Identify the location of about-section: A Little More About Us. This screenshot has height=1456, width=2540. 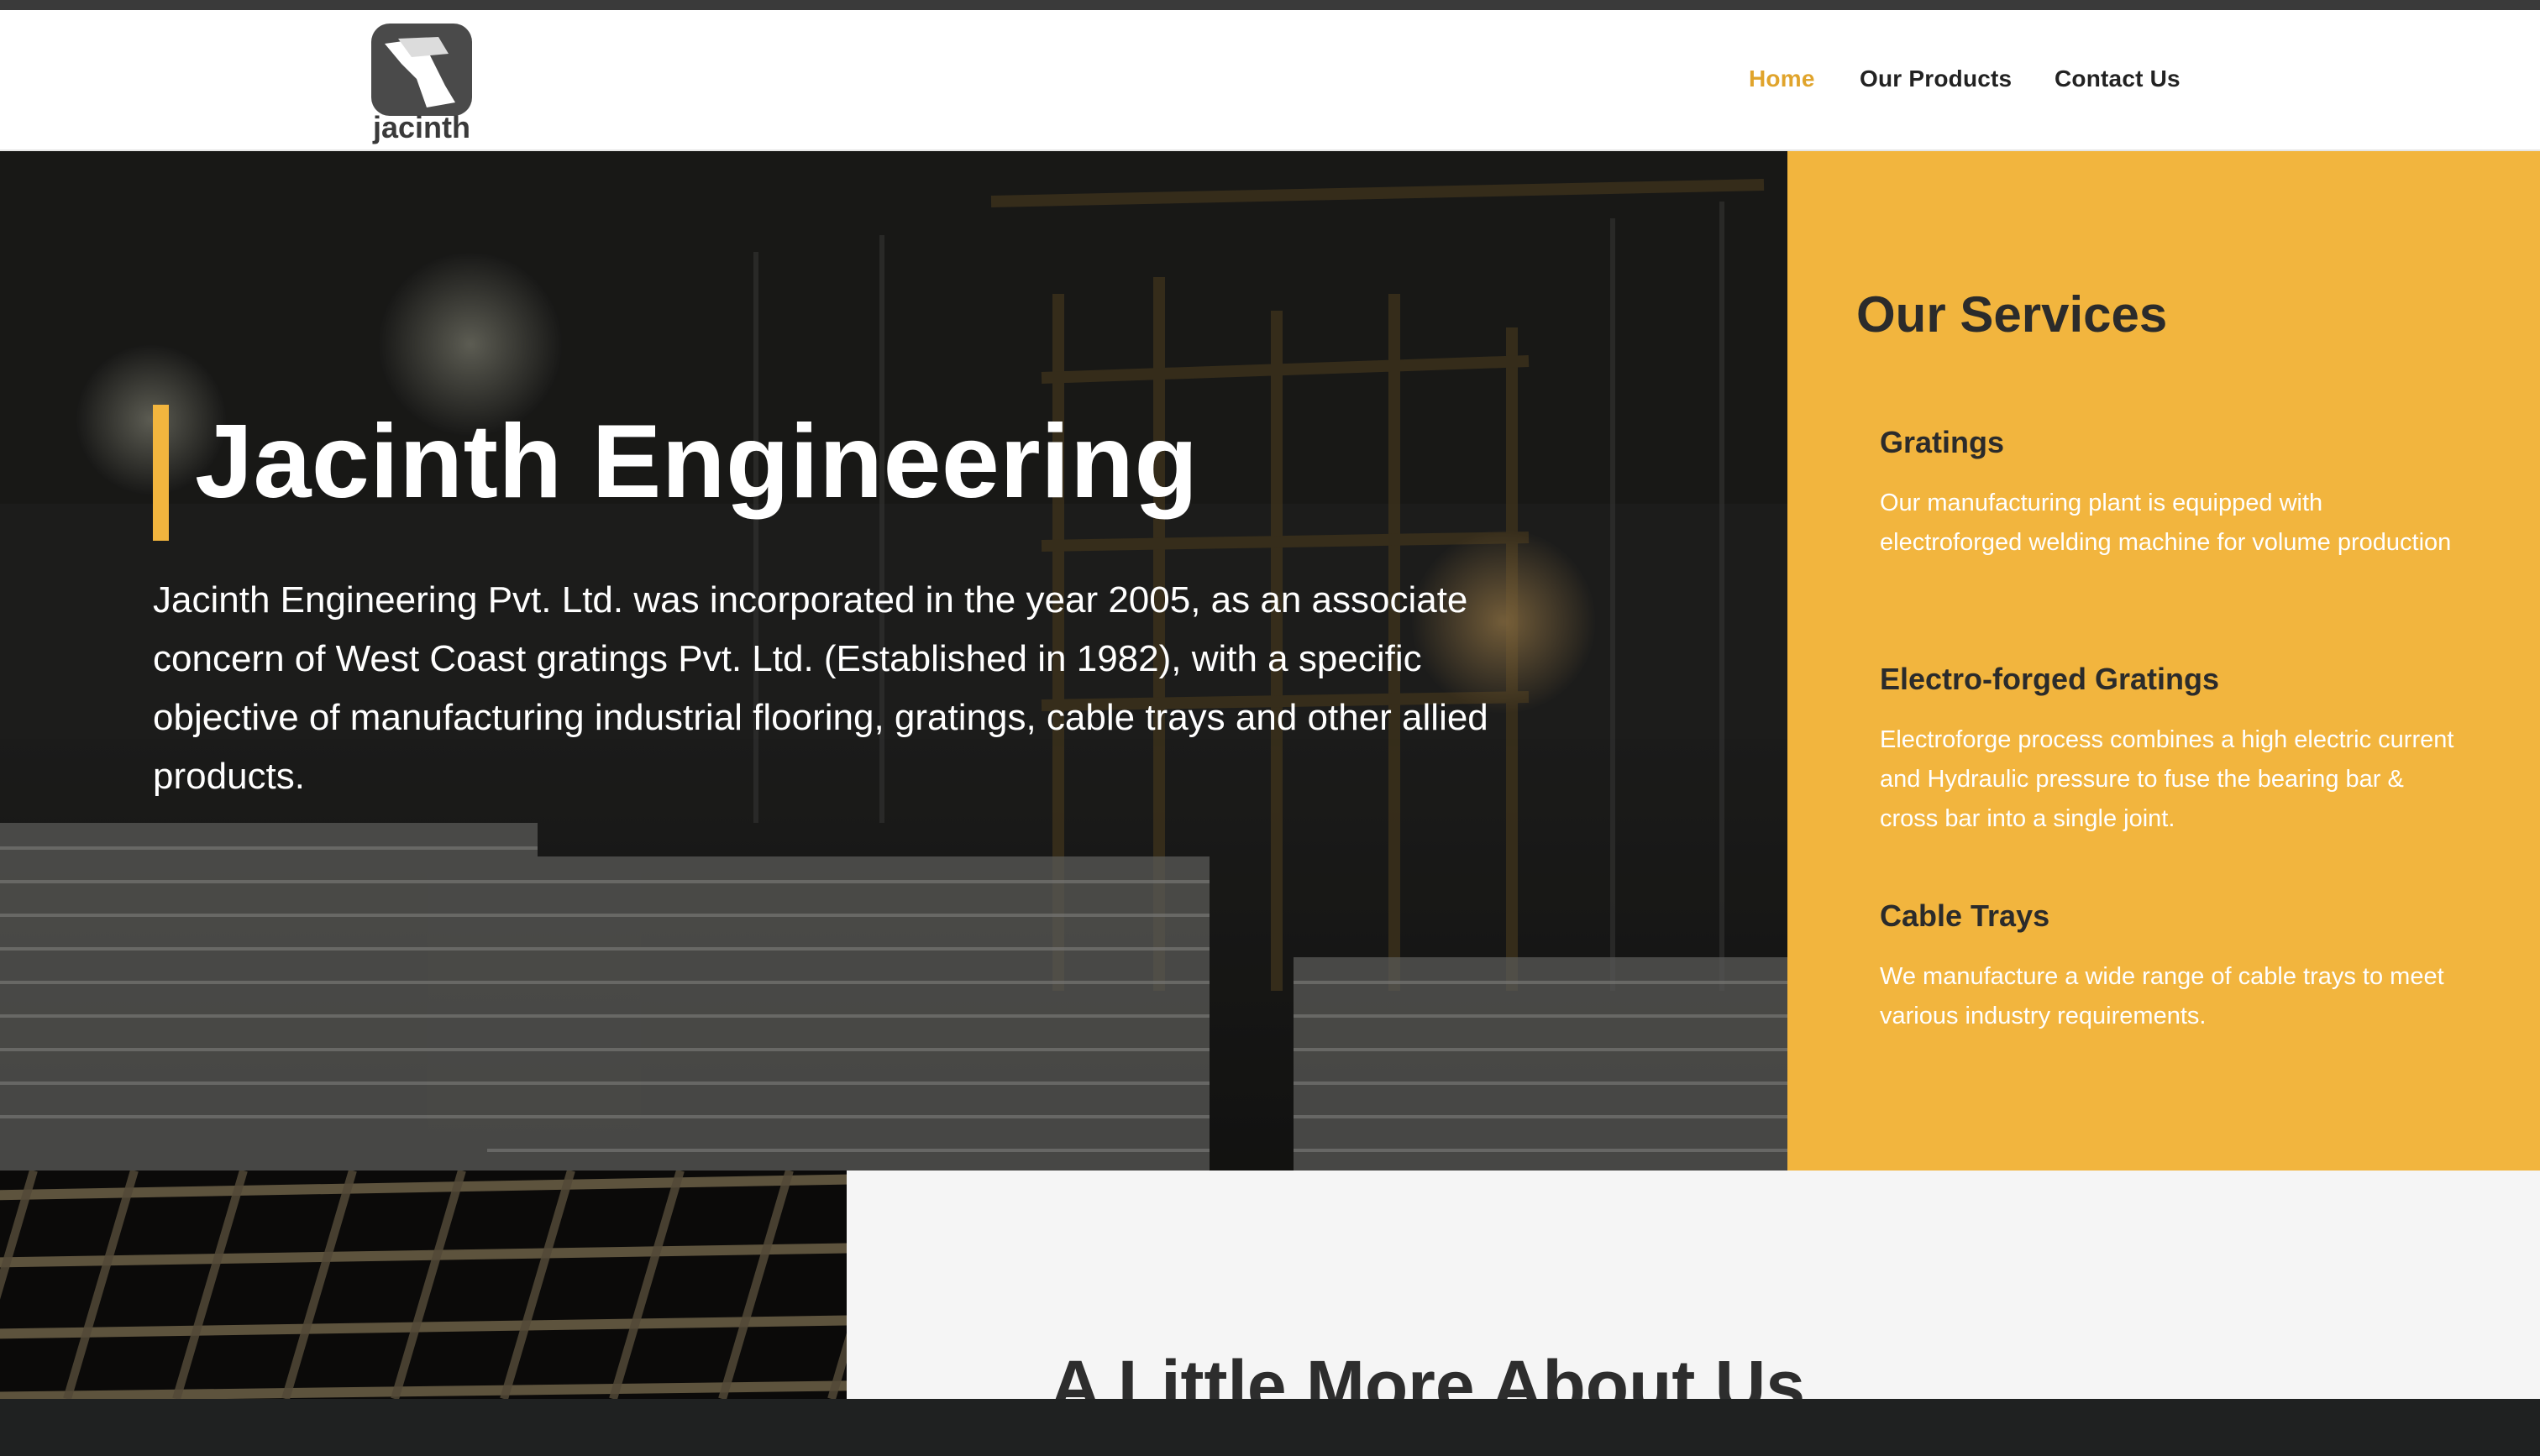
(1693, 1285).